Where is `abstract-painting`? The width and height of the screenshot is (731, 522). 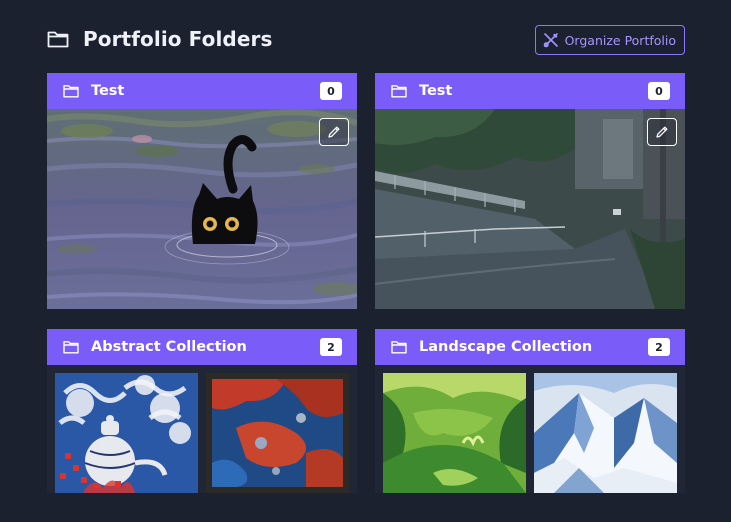 abstract-painting is located at coordinates (277, 433).